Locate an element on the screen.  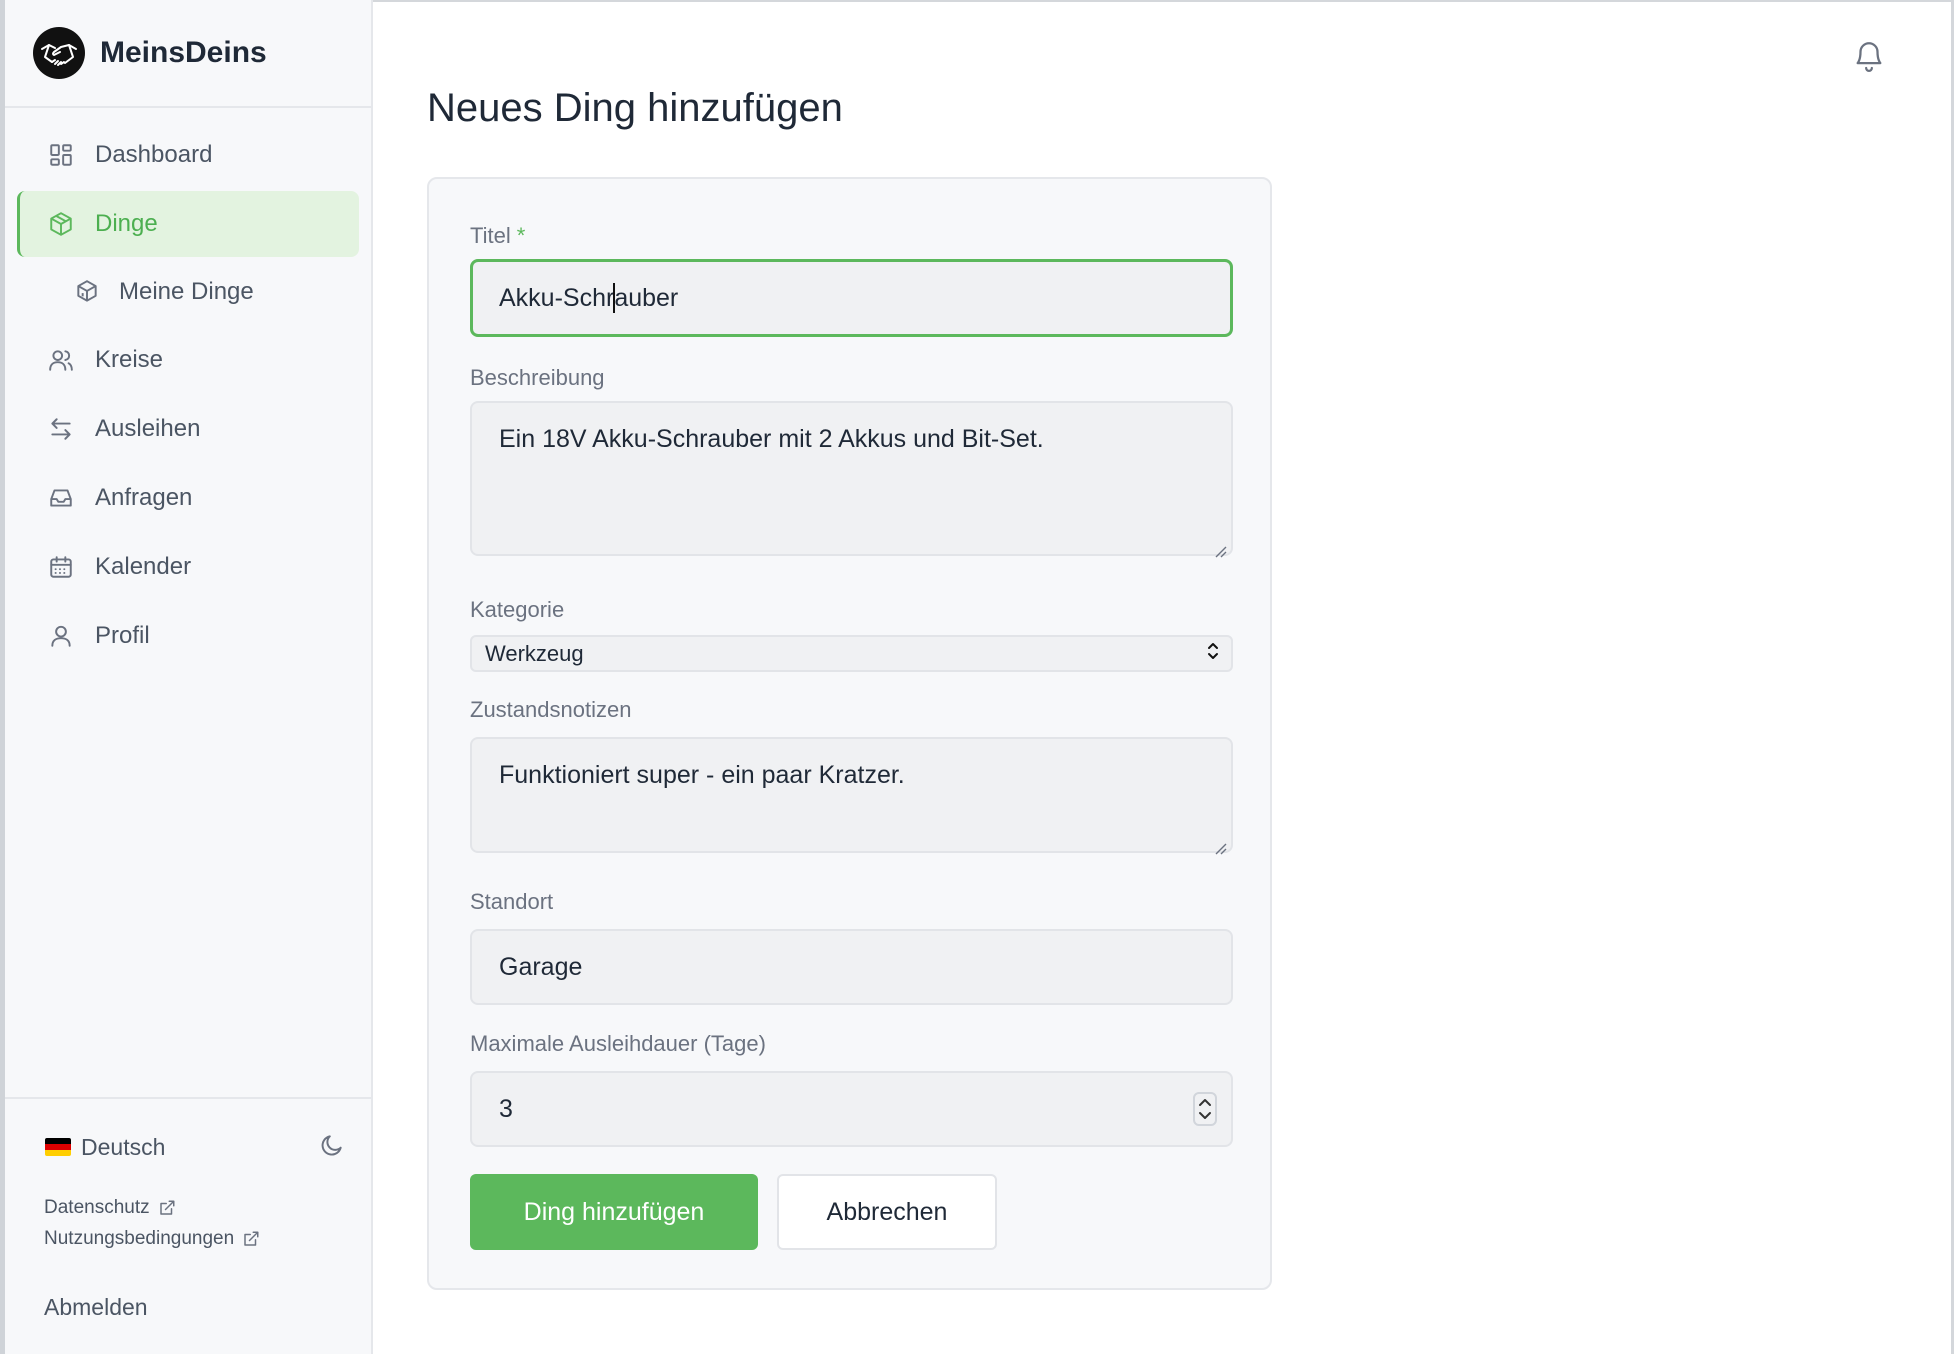
submit-button: Ding hinzufügen is located at coordinates (614, 1212).